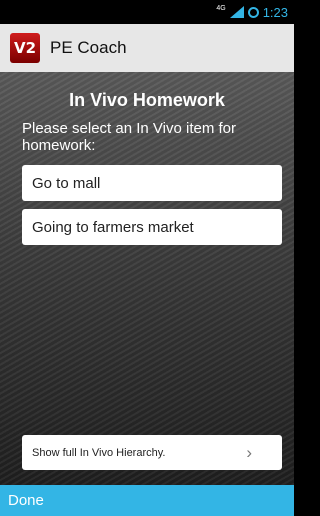 The width and height of the screenshot is (320, 516). Describe the element at coordinates (236, 12) in the screenshot. I see `signal-strength-icon` at that location.